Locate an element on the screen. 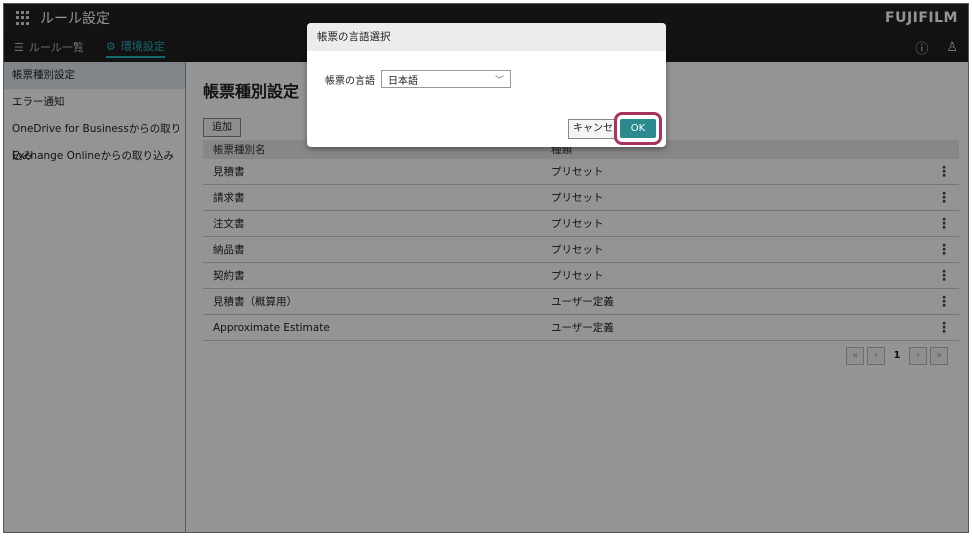 The image size is (972, 536). chevron-down-icon: ﹀ is located at coordinates (499, 80).